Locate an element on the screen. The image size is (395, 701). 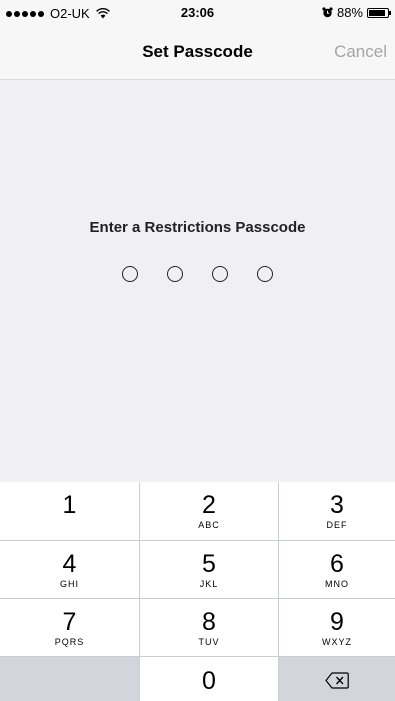
key-digit: 9 is located at coordinates (337, 621).